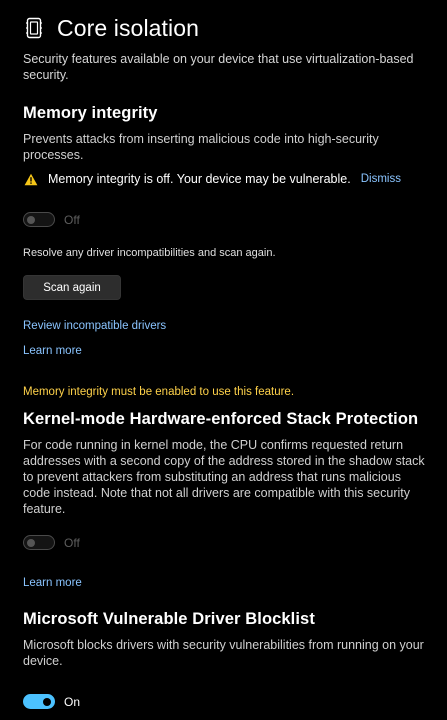 This screenshot has width=447, height=720. I want to click on memory-integrity-toggle-label: Off, so click(72, 219).